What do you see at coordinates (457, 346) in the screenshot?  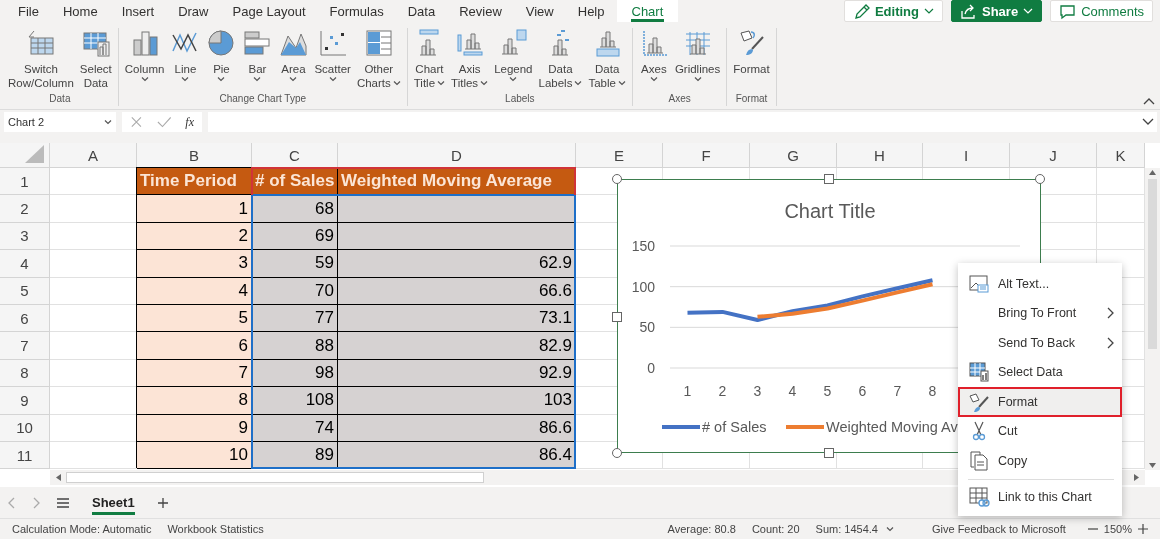 I see `table-cell: 82.9` at bounding box center [457, 346].